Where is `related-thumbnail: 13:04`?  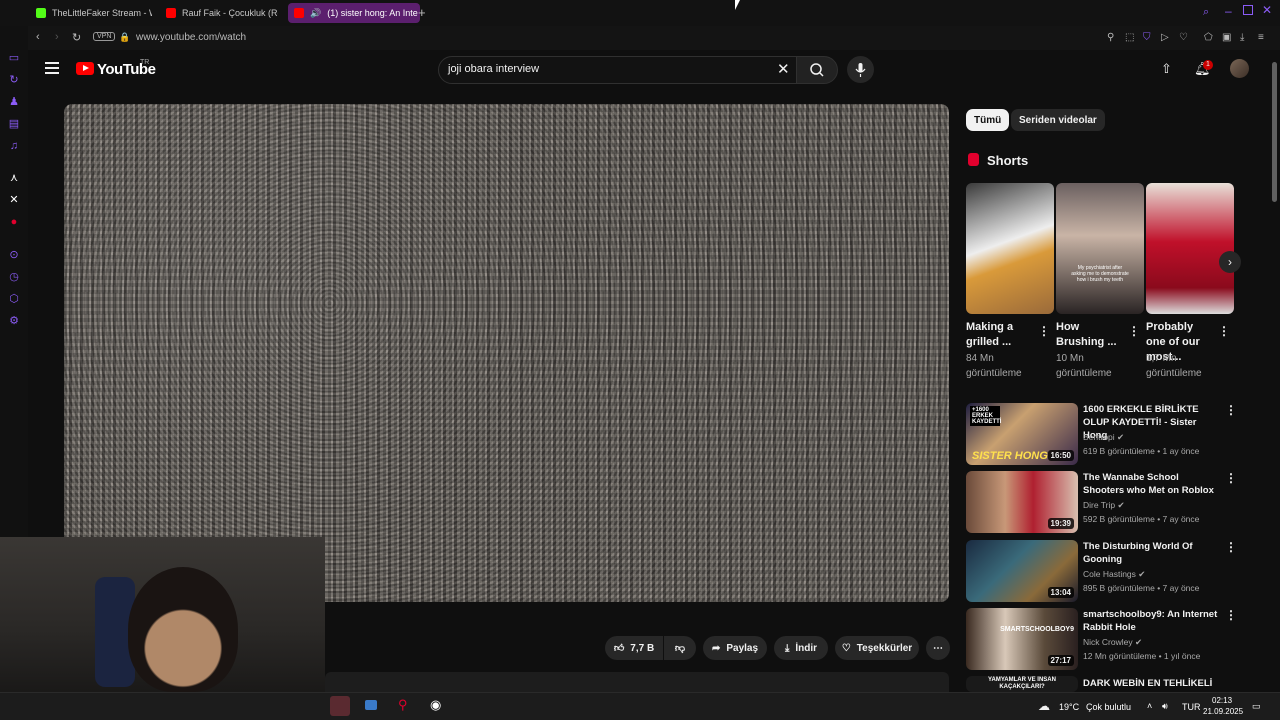
related-thumbnail: 13:04 is located at coordinates (1022, 571).